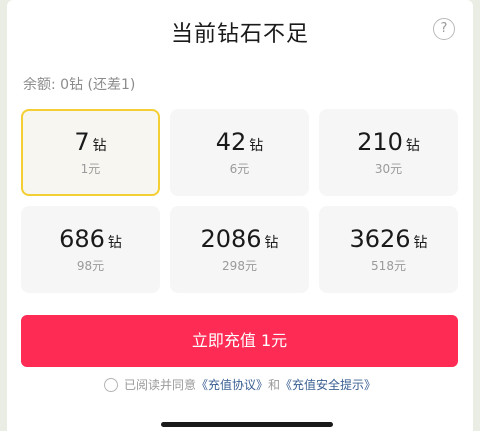 Image resolution: width=480 pixels, height=431 pixels. What do you see at coordinates (444, 29) in the screenshot?
I see `help-icon: ?` at bounding box center [444, 29].